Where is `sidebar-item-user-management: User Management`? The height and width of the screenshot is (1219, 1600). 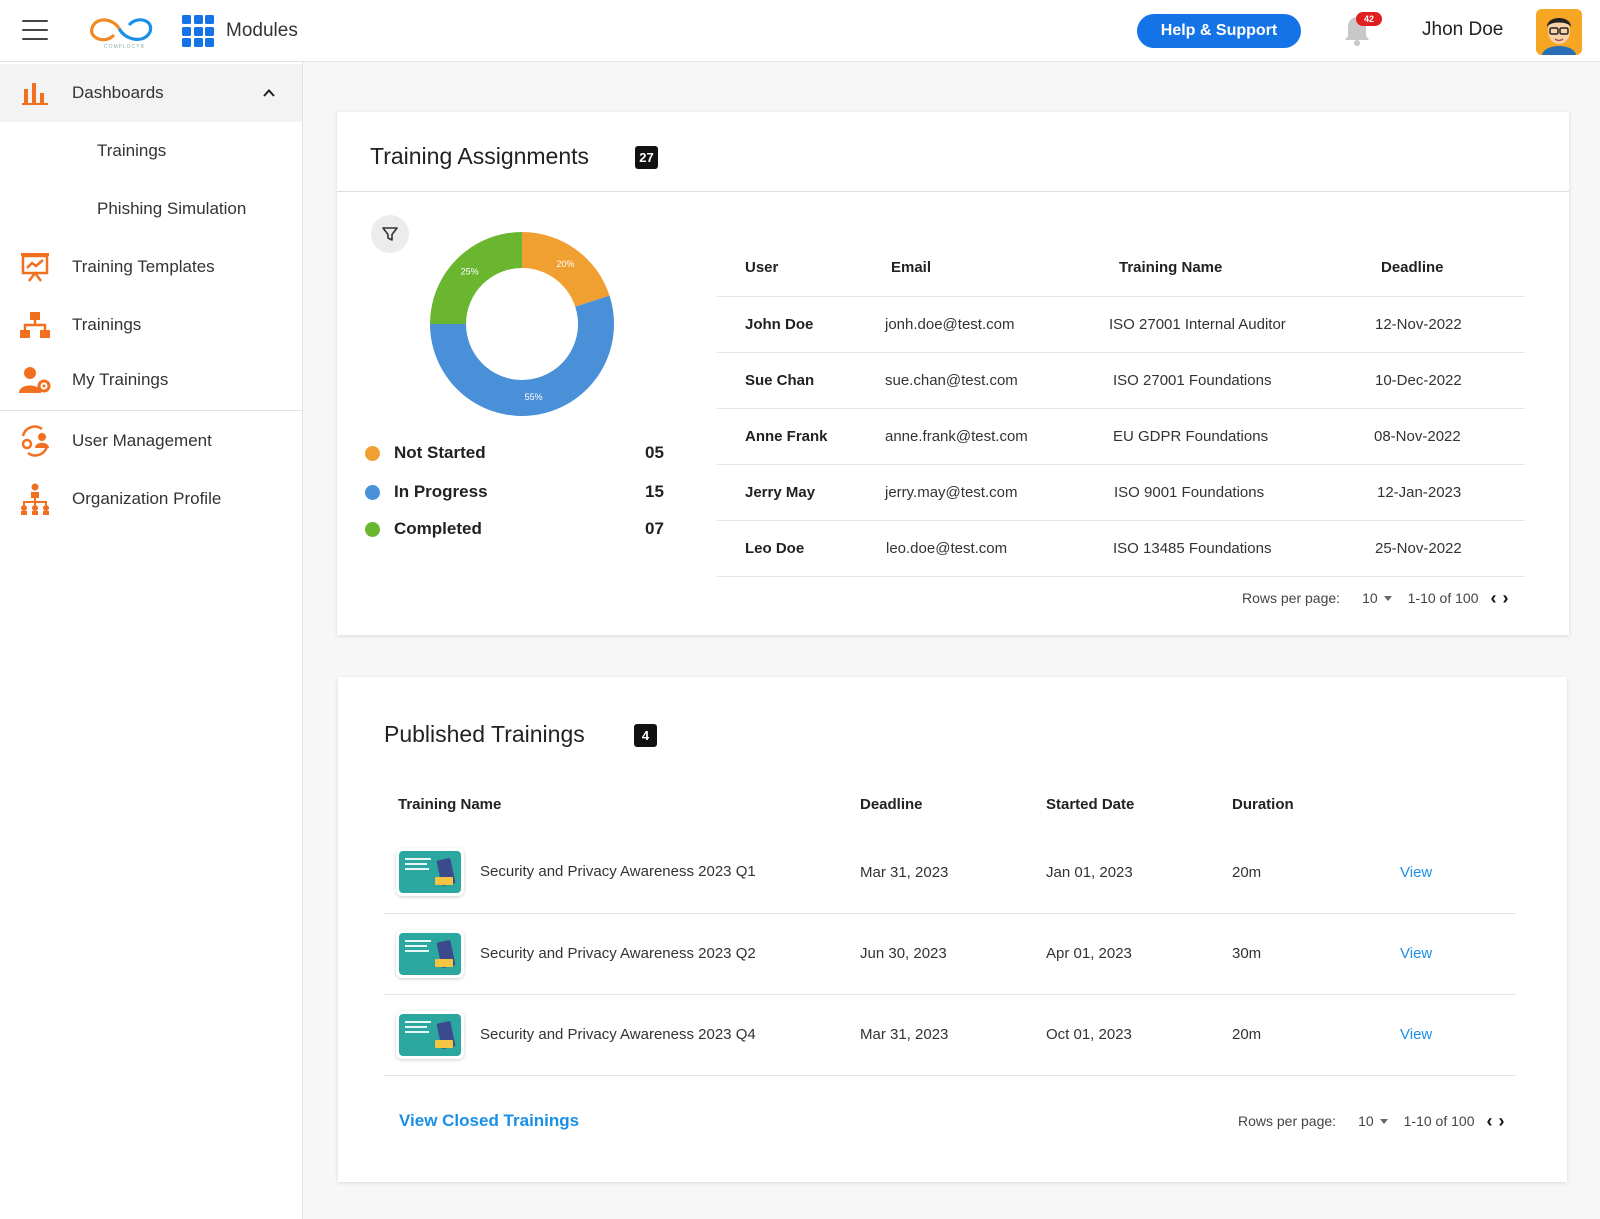 sidebar-item-user-management: User Management is located at coordinates (151, 441).